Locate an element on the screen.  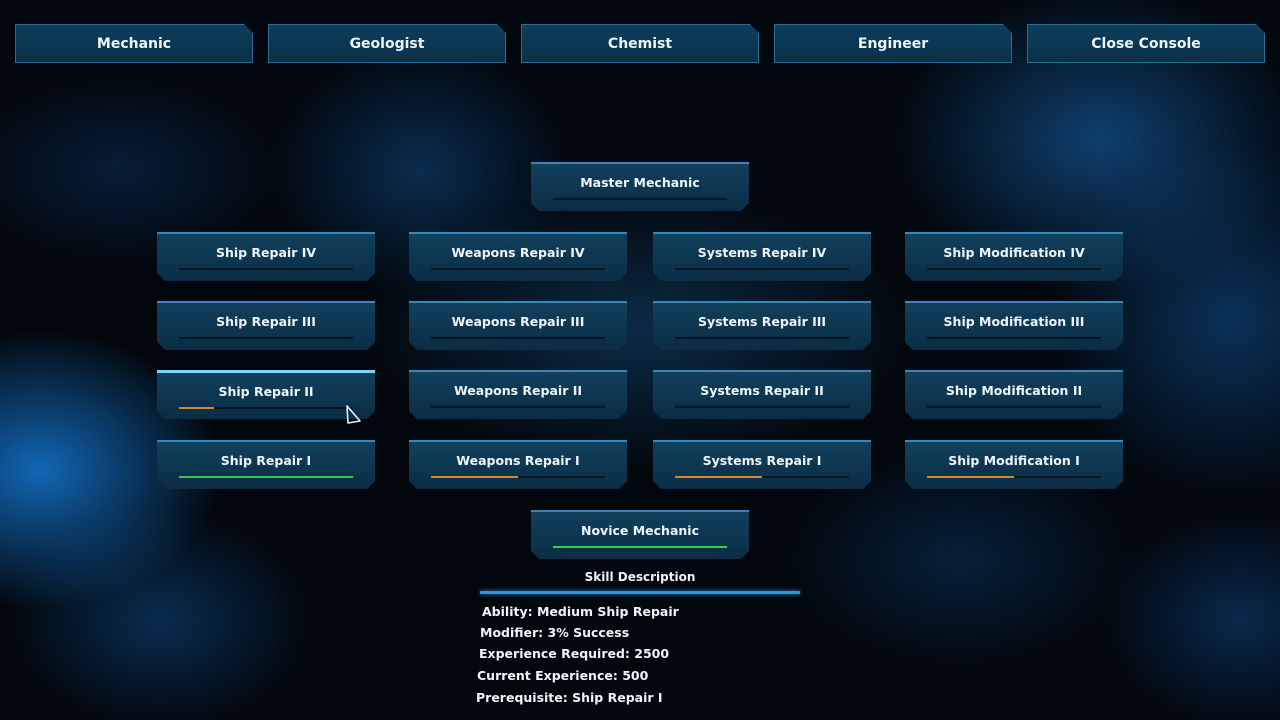
skill-node-systems-repair-i: Systems Repair I is located at coordinates (762, 464).